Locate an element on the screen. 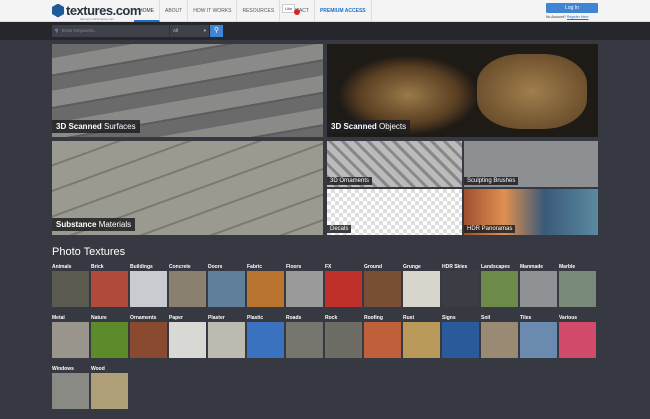 The image size is (650, 419). search-button: ⚲ is located at coordinates (216, 31).